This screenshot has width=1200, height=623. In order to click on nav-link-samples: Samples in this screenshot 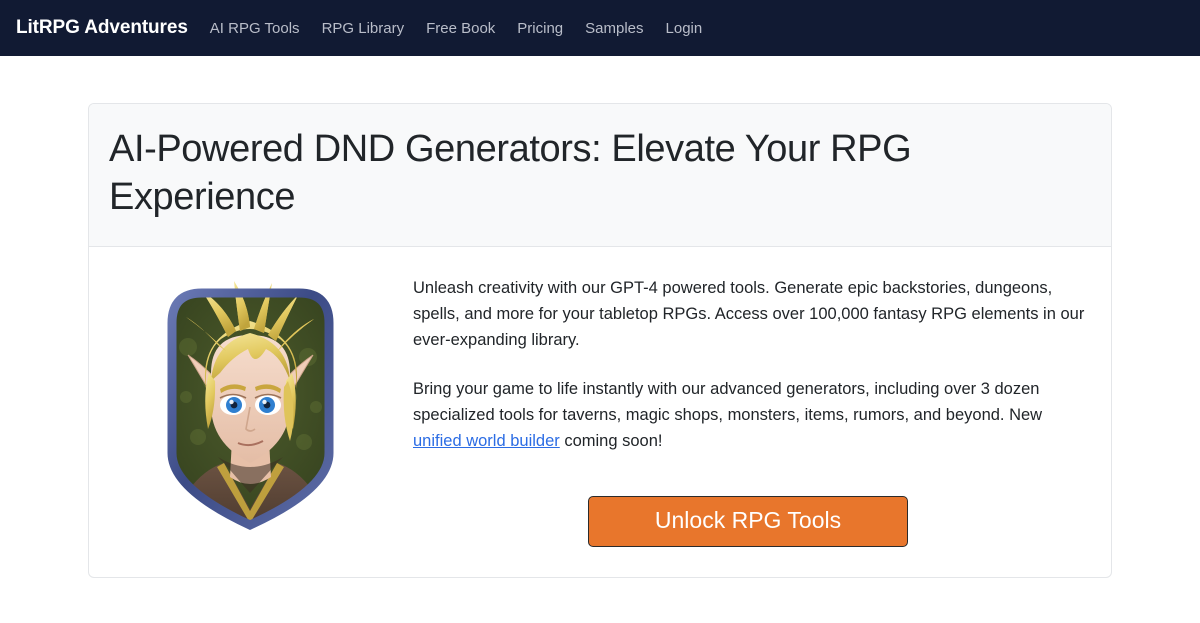, I will do `click(614, 28)`.